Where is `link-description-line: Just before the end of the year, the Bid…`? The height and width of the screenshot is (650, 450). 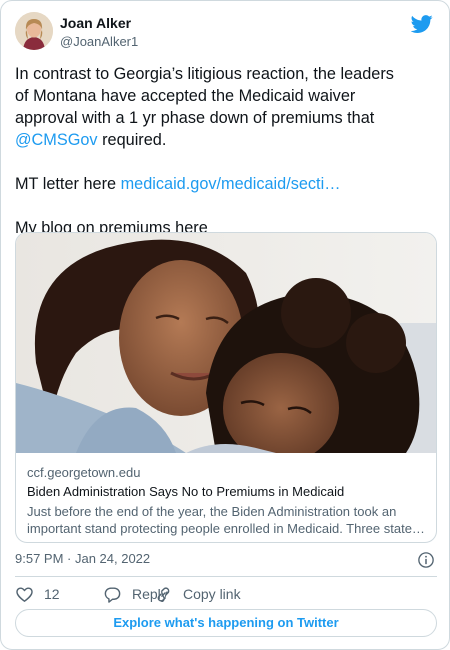 link-description-line: Just before the end of the year, the Bid… is located at coordinates (212, 511).